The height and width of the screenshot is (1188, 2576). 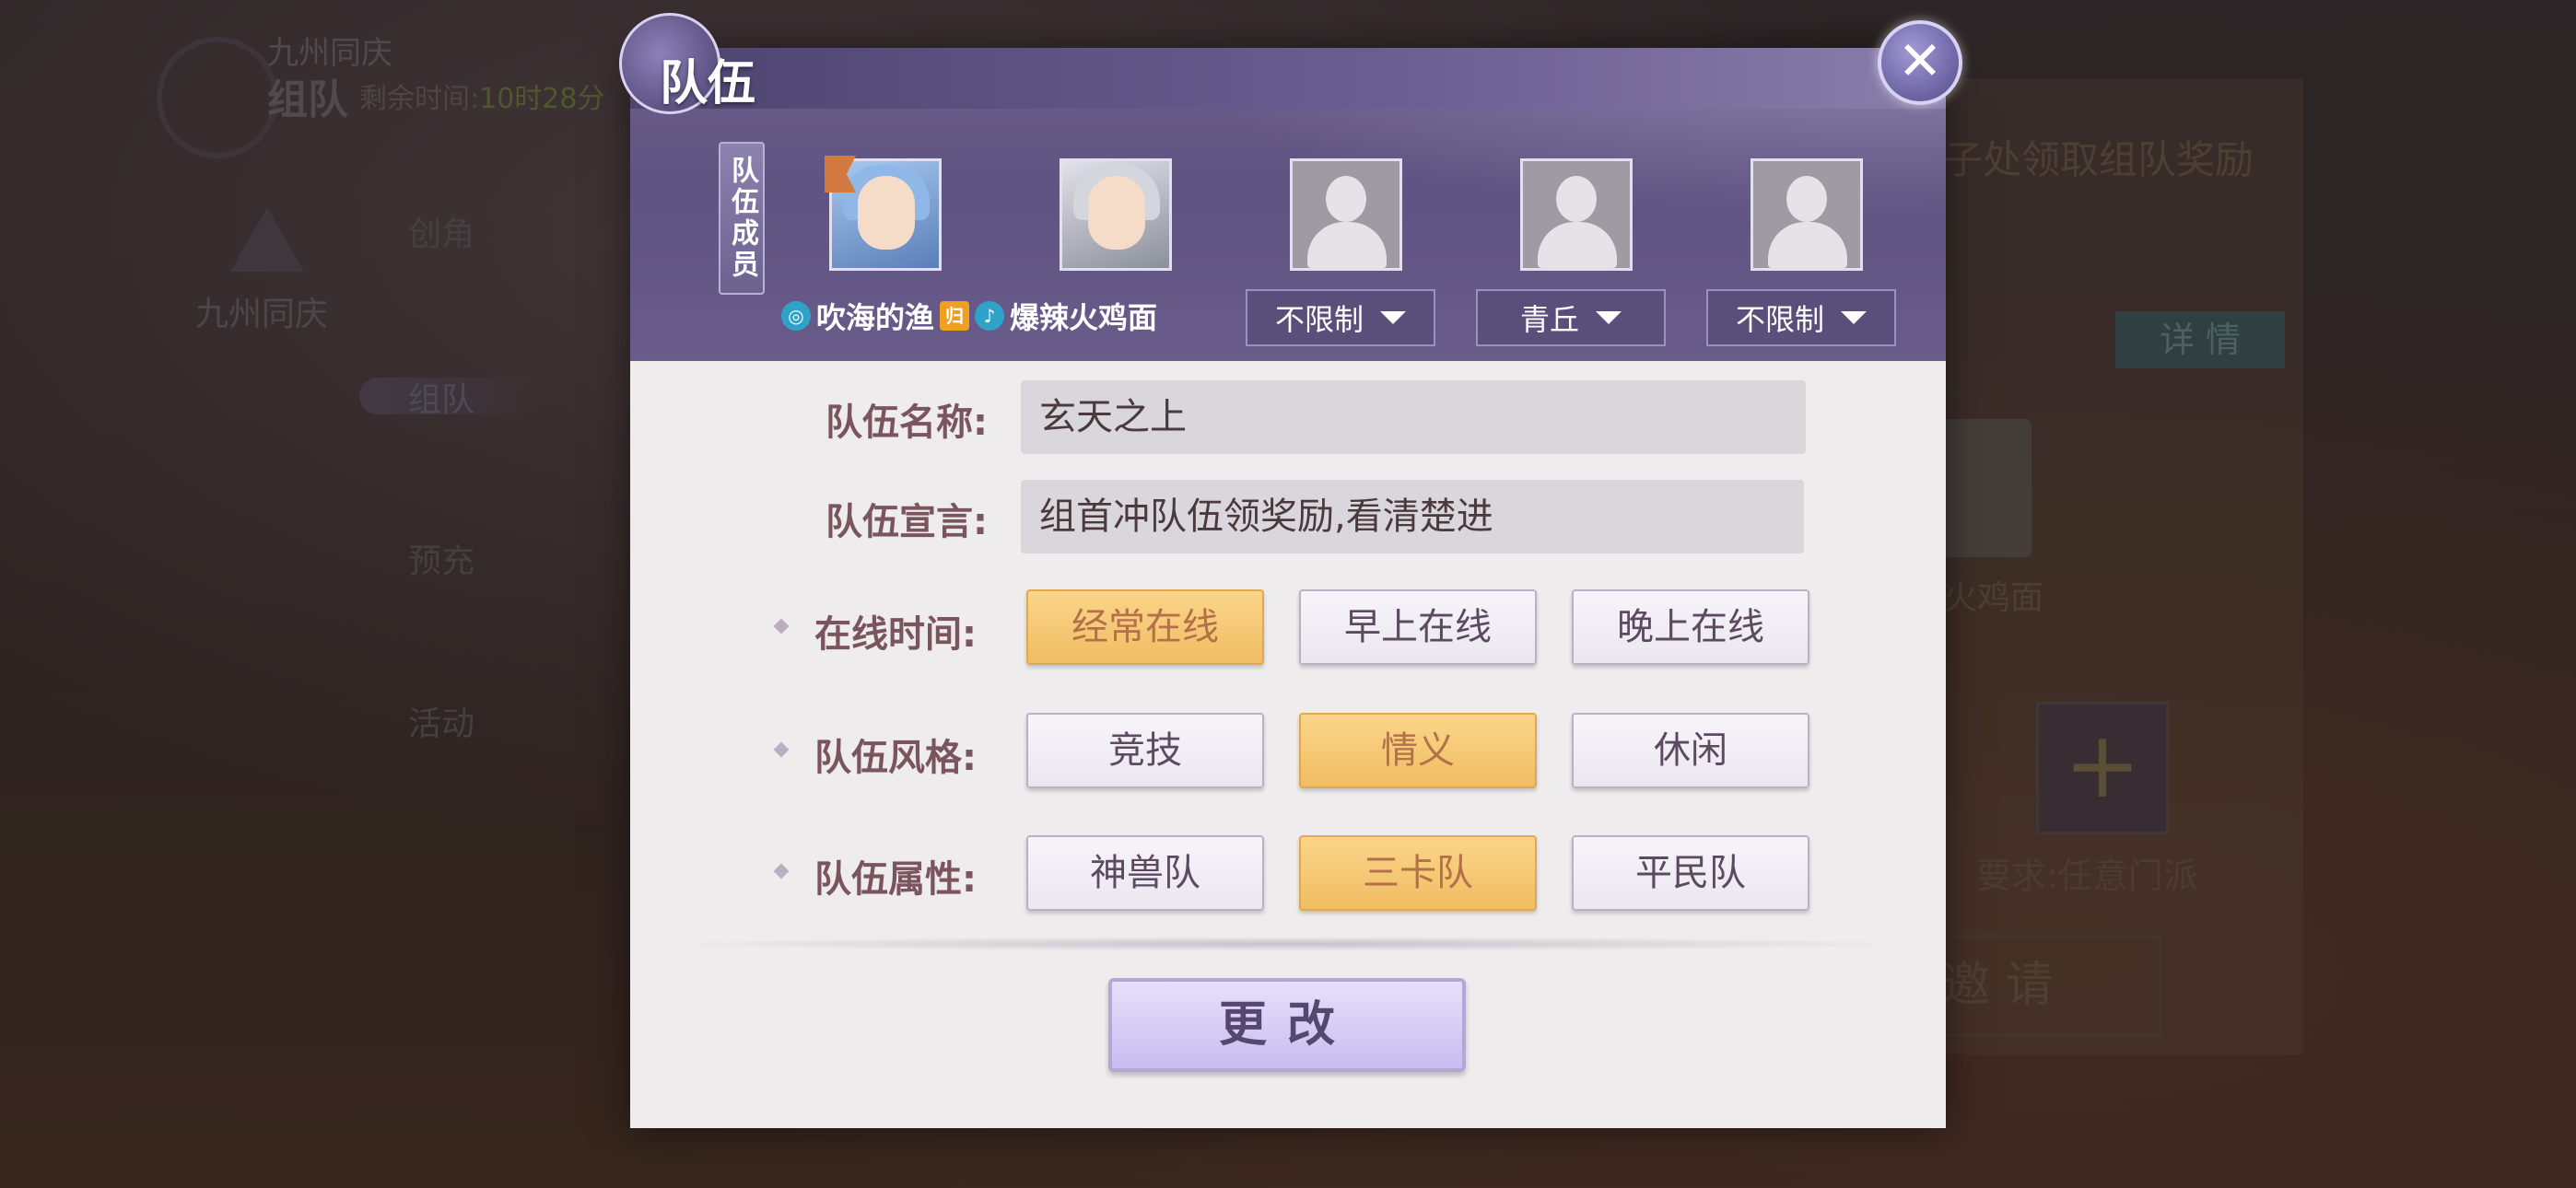 What do you see at coordinates (1084, 317) in the screenshot?
I see `member-2-name: 爆辣火鸡面` at bounding box center [1084, 317].